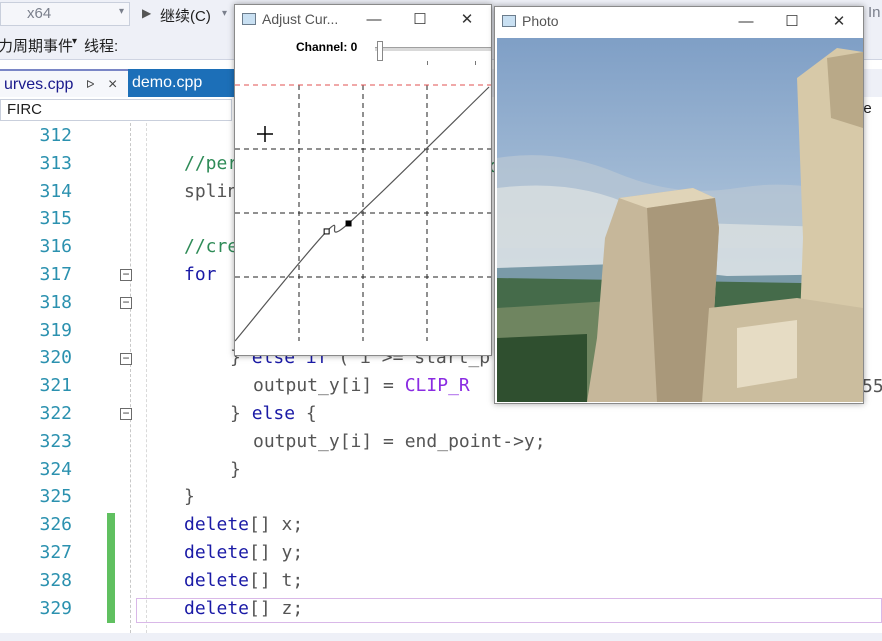 This screenshot has width=882, height=641. I want to click on line-number: 328, so click(55, 580).